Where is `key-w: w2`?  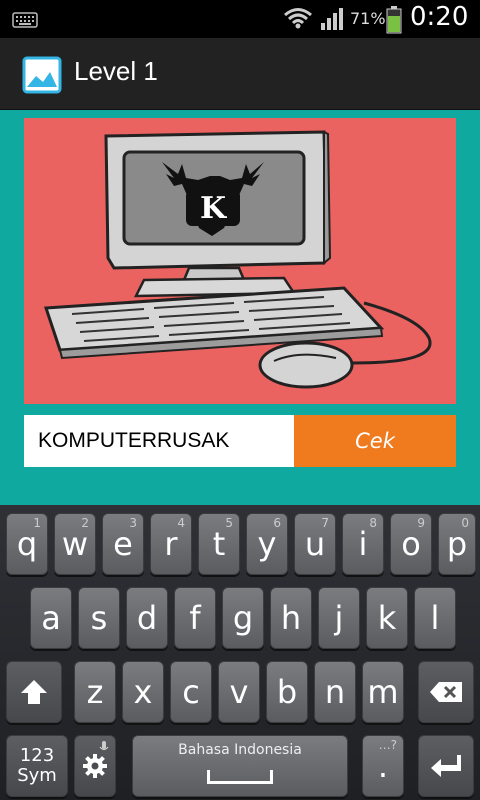
key-w: w2 is located at coordinates (75, 544).